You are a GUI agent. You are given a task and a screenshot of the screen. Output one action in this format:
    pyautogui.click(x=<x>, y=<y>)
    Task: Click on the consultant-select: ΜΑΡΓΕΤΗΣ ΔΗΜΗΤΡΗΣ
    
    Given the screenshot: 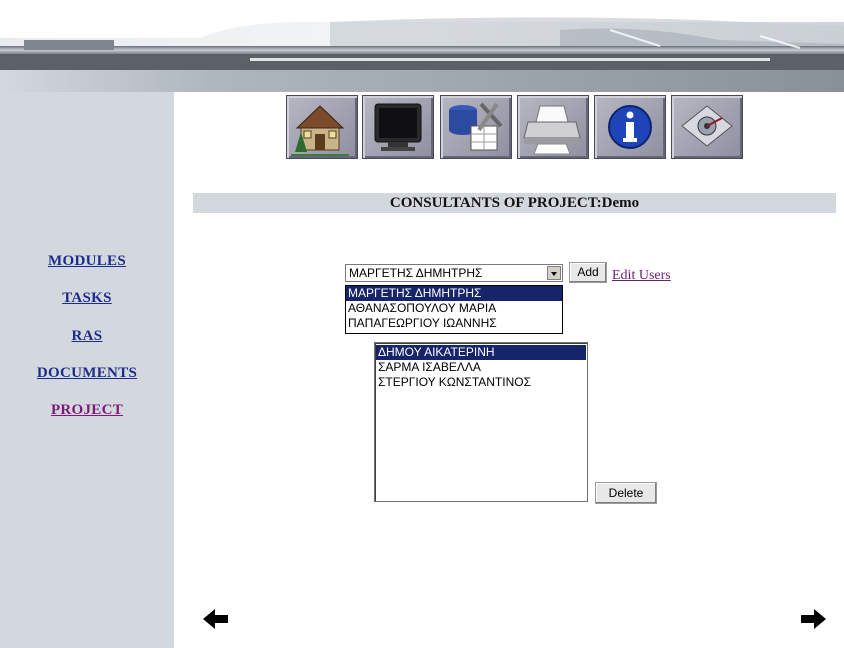 What is the action you would take?
    pyautogui.click(x=454, y=273)
    